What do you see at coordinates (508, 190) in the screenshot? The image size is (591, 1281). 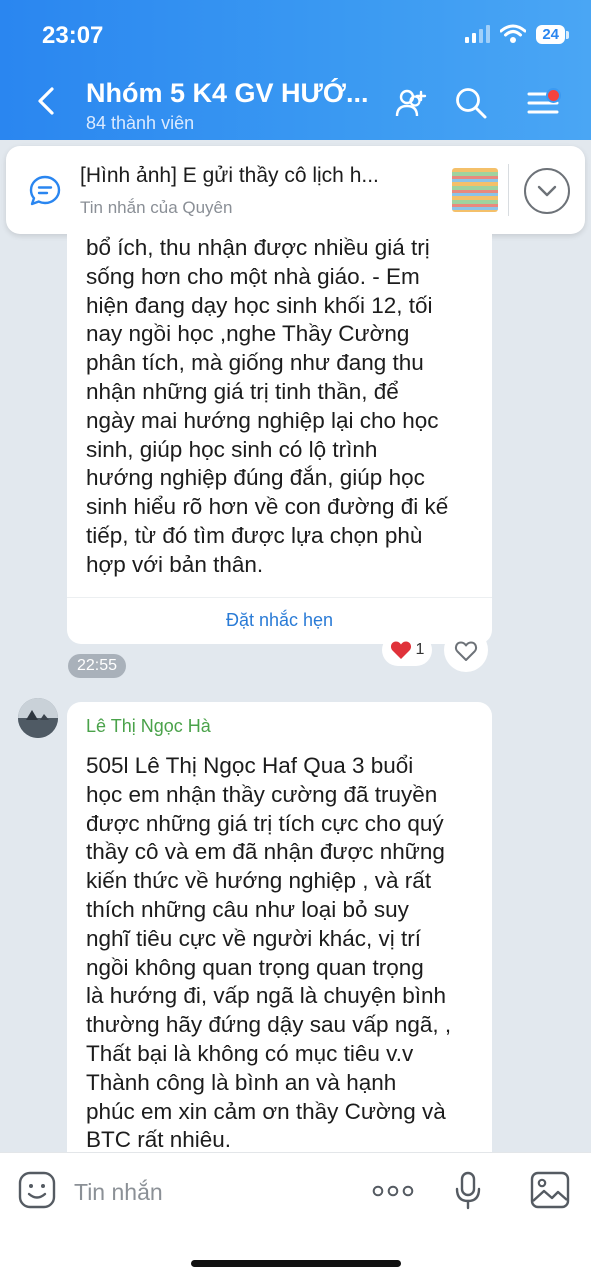 I see `pinned-divider` at bounding box center [508, 190].